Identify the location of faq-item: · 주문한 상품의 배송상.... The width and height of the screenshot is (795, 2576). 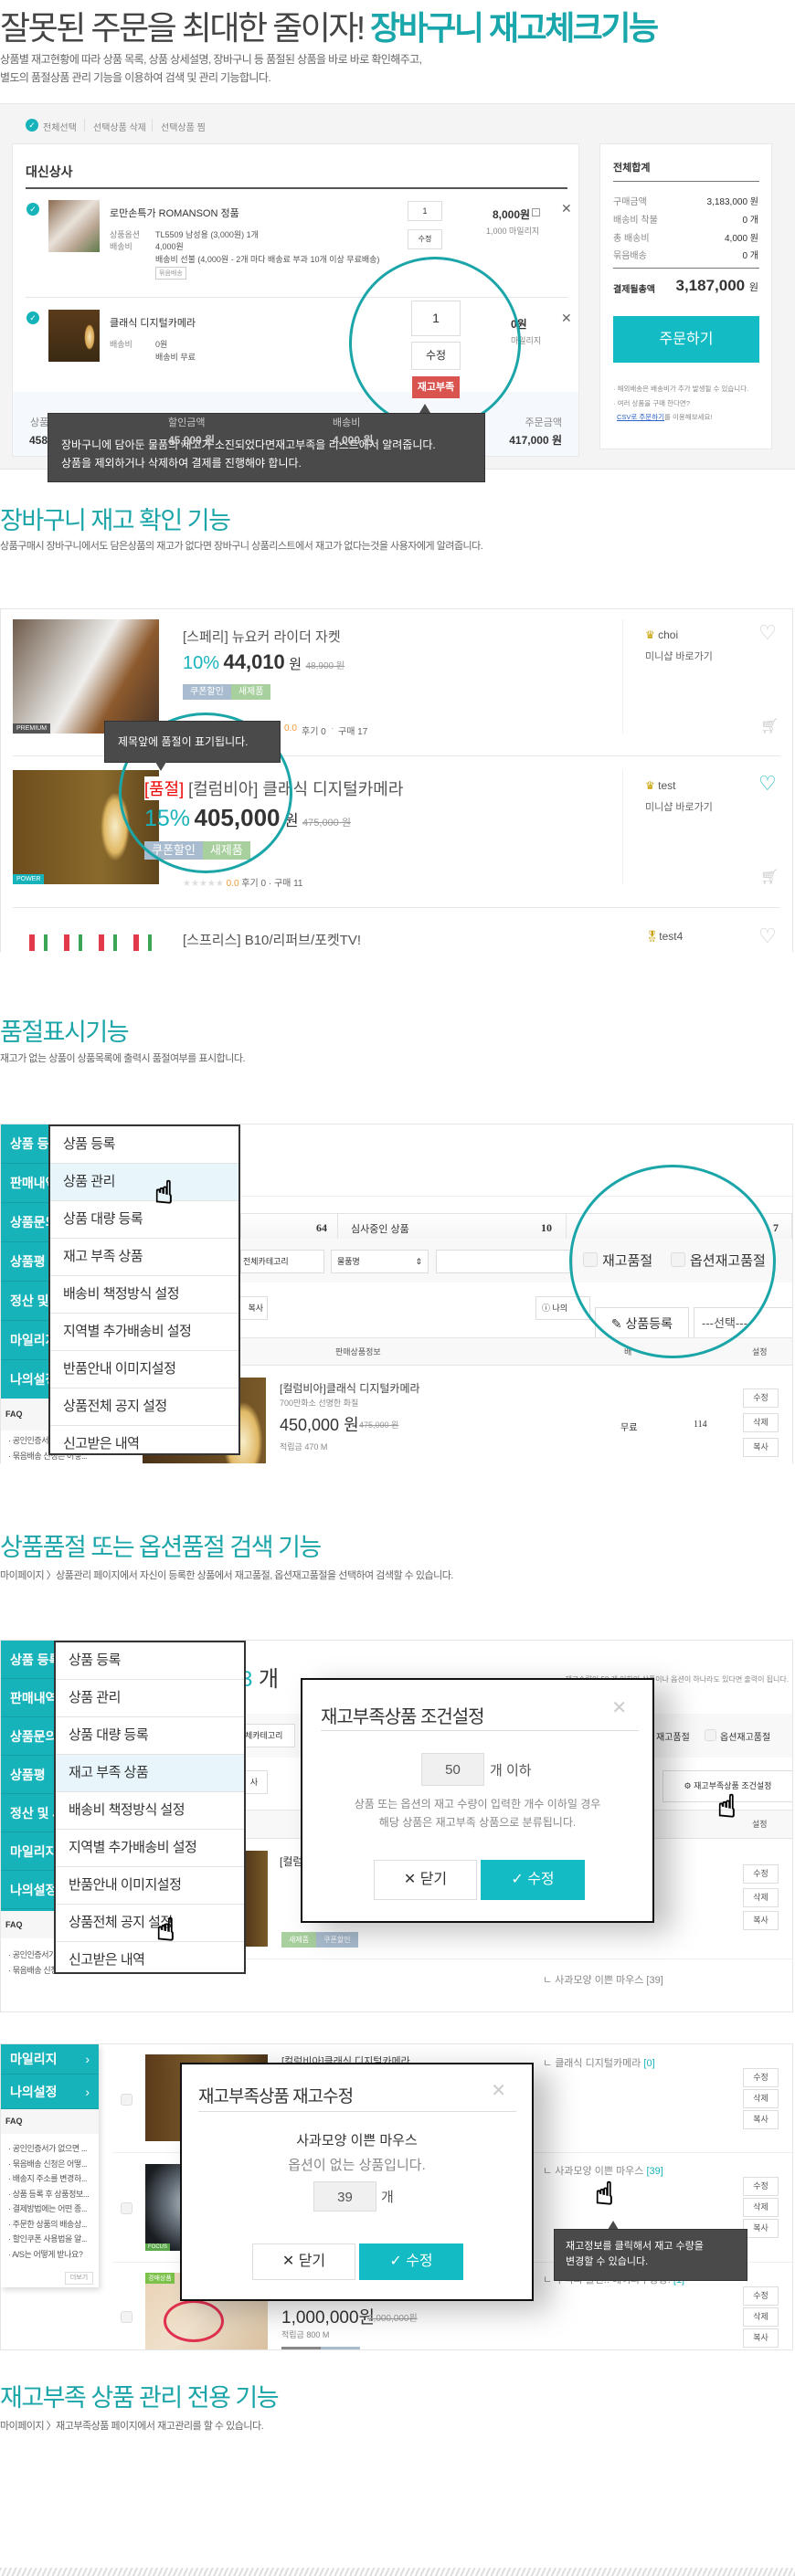
(50, 2225).